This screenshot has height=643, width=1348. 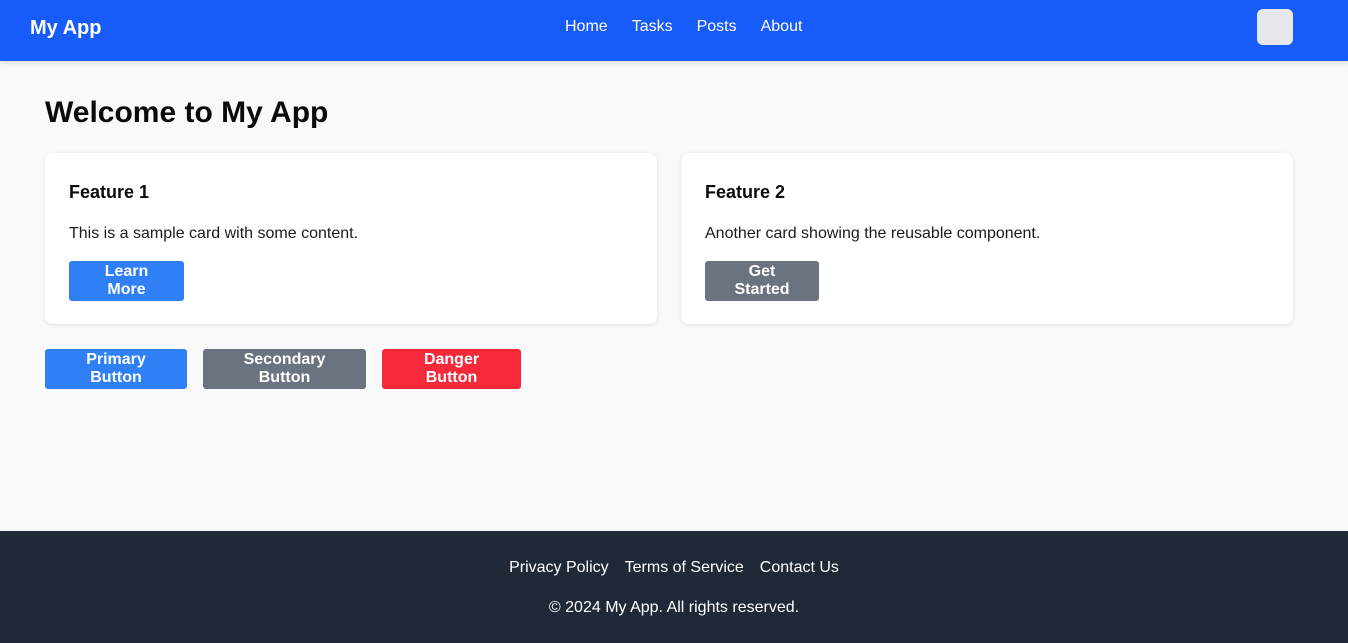 What do you see at coordinates (652, 27) in the screenshot?
I see `nav-link-tasks: Tasks` at bounding box center [652, 27].